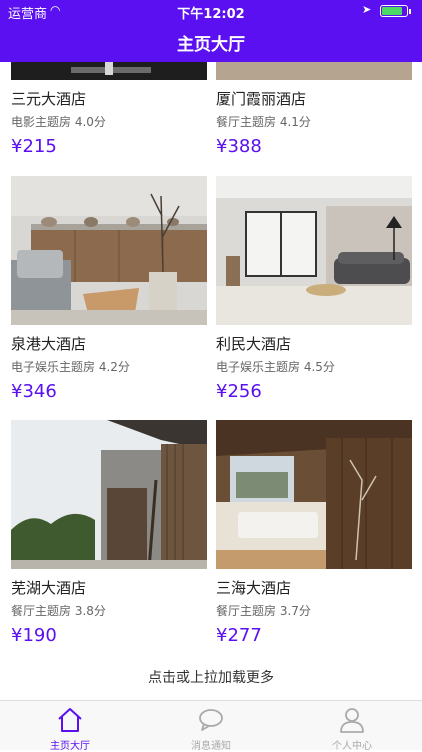 The width and height of the screenshot is (422, 752). I want to click on hotel-meta: 餐厅主题房 4.1分, so click(263, 122).